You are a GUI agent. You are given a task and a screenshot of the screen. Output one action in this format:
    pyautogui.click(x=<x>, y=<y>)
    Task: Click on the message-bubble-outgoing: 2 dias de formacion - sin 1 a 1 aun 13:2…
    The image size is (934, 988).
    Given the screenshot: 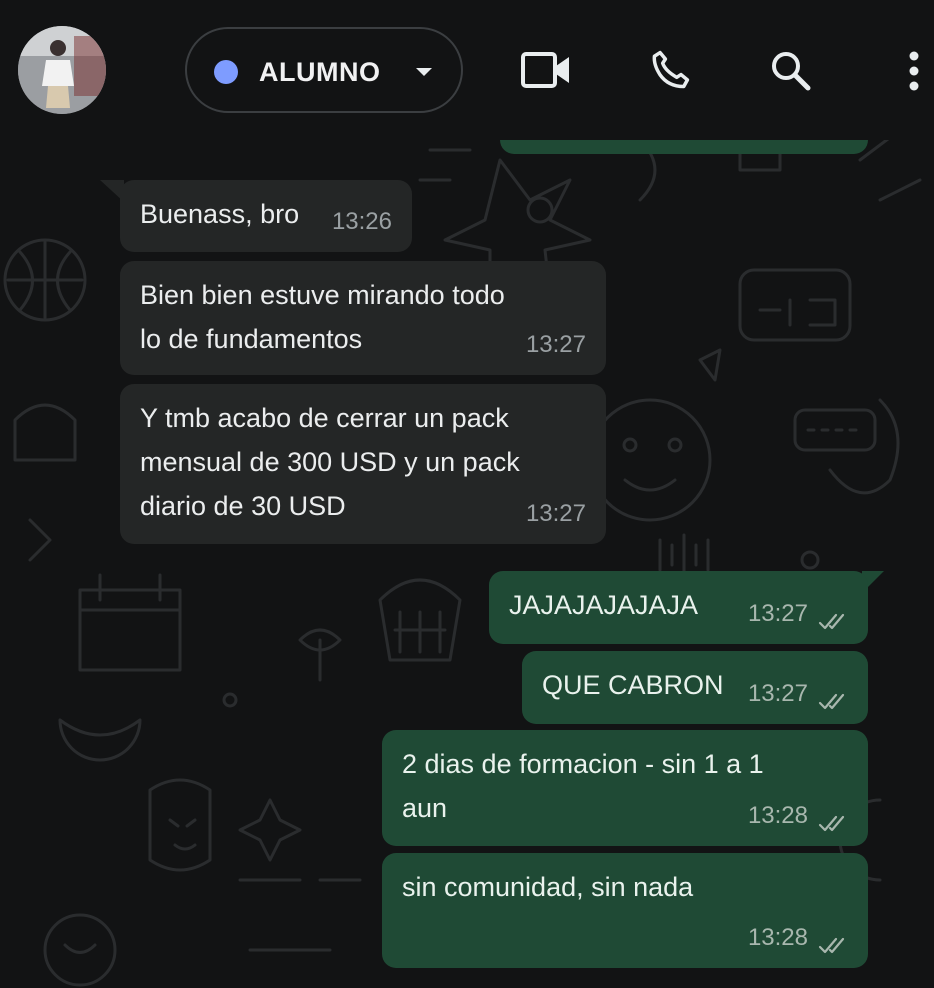 What is the action you would take?
    pyautogui.click(x=625, y=788)
    